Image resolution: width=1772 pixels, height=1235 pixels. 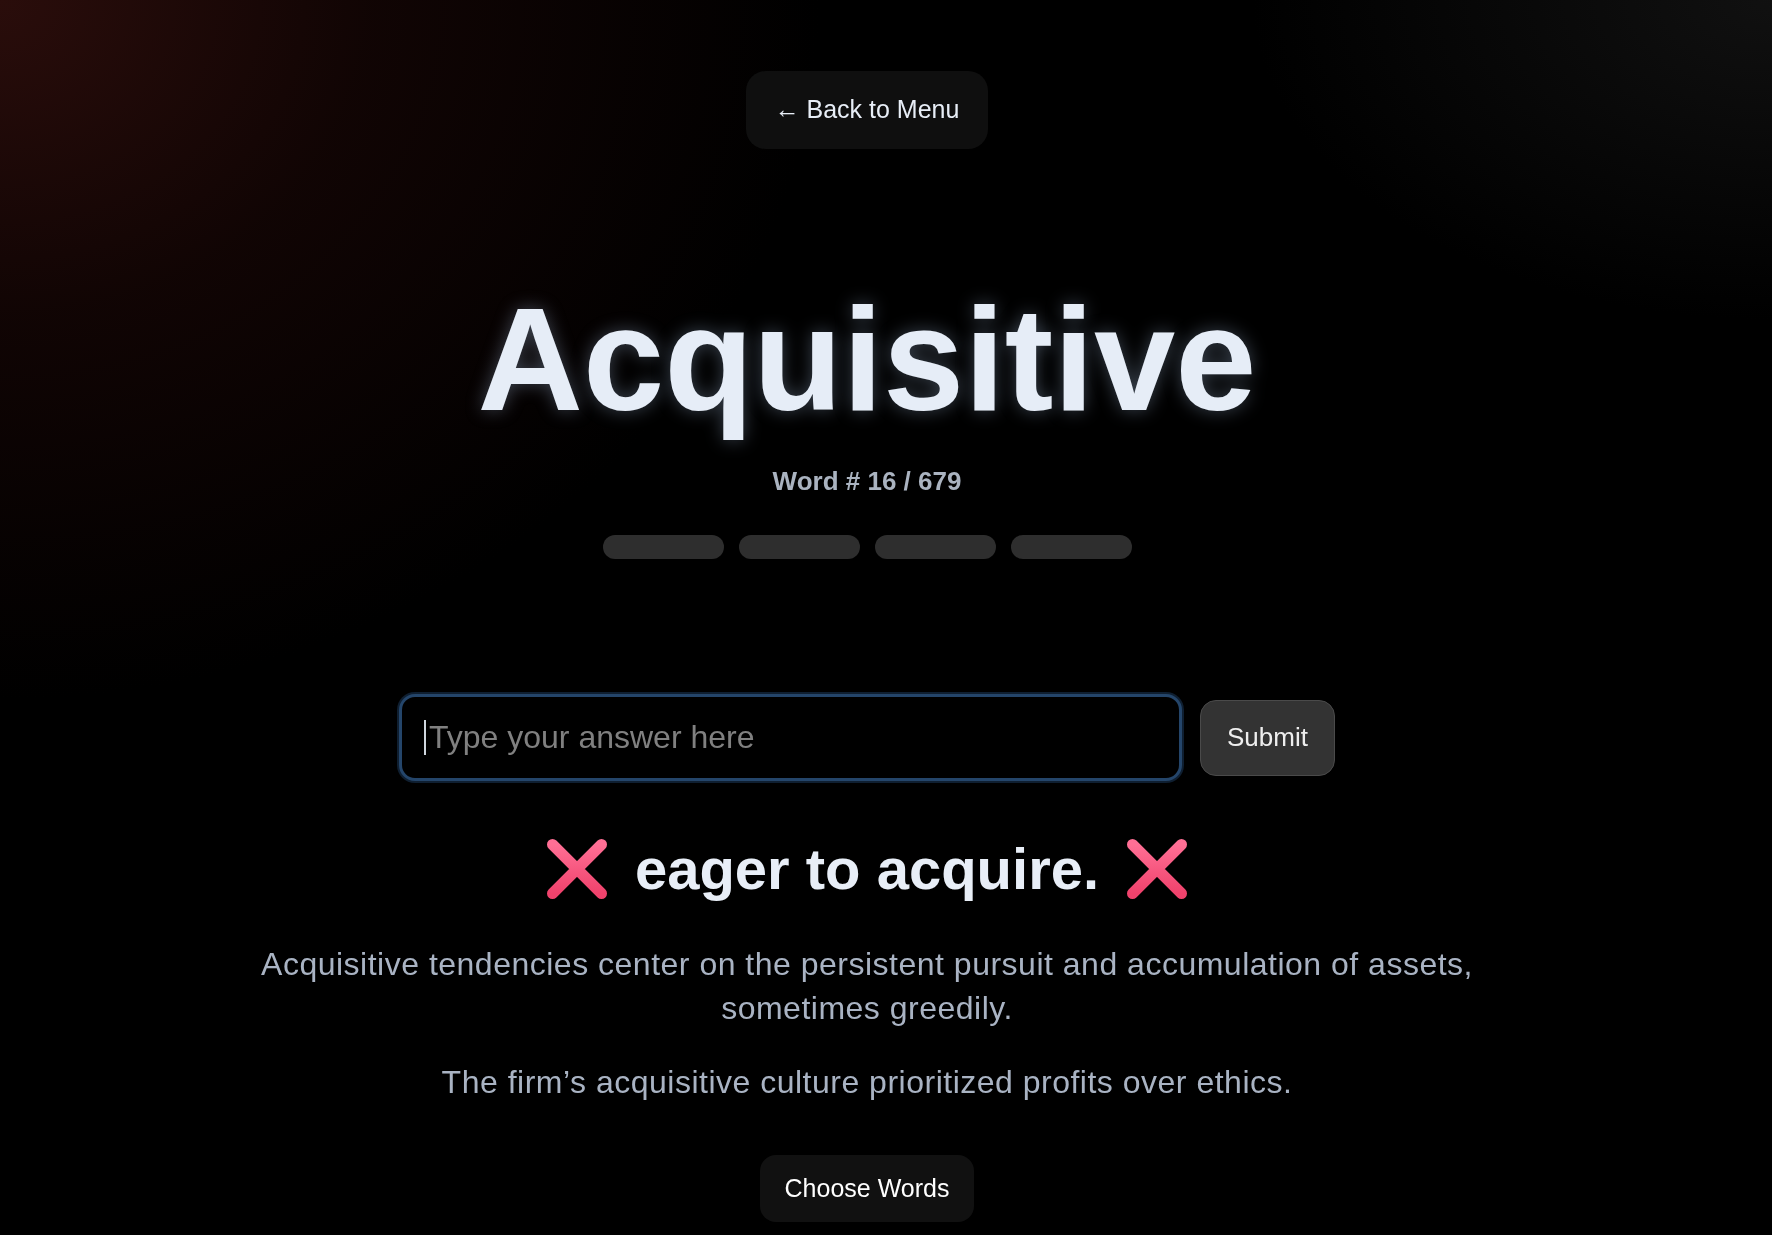 I want to click on choose-words-button: Choose Words, so click(x=867, y=1188).